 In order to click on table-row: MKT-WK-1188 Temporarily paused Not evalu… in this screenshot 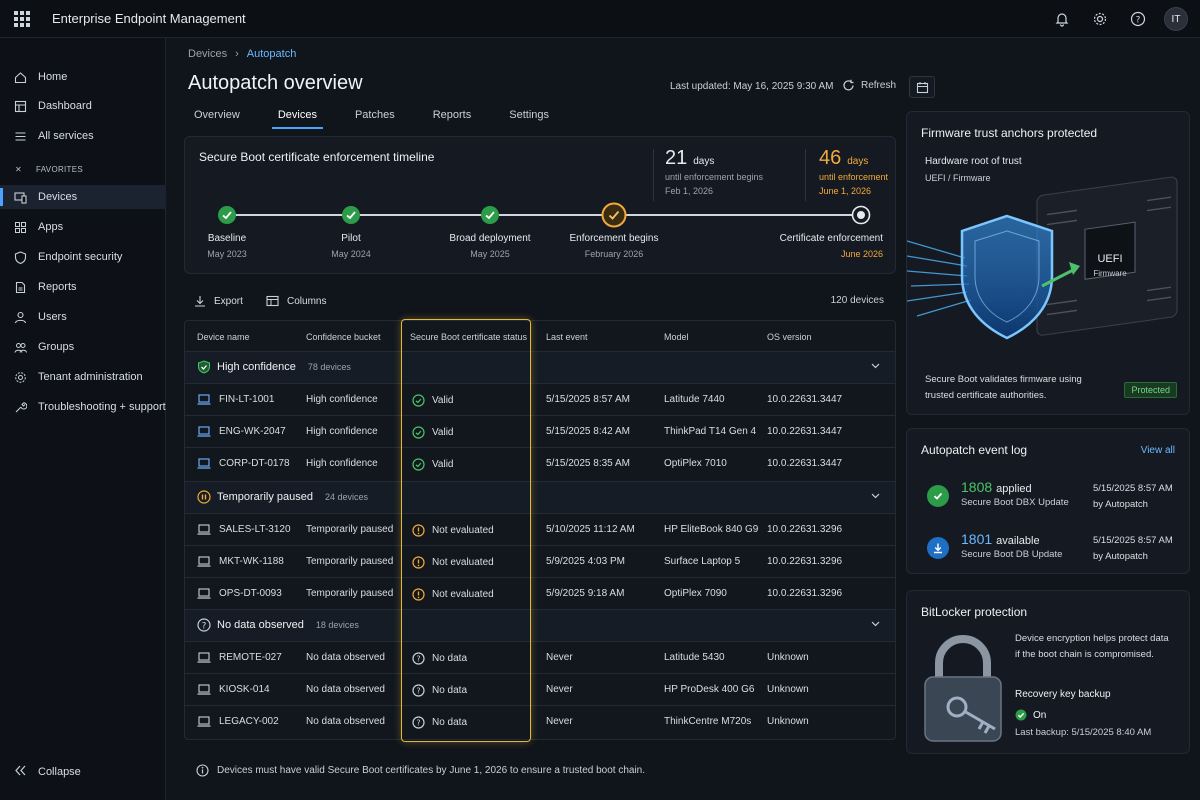, I will do `click(540, 561)`.